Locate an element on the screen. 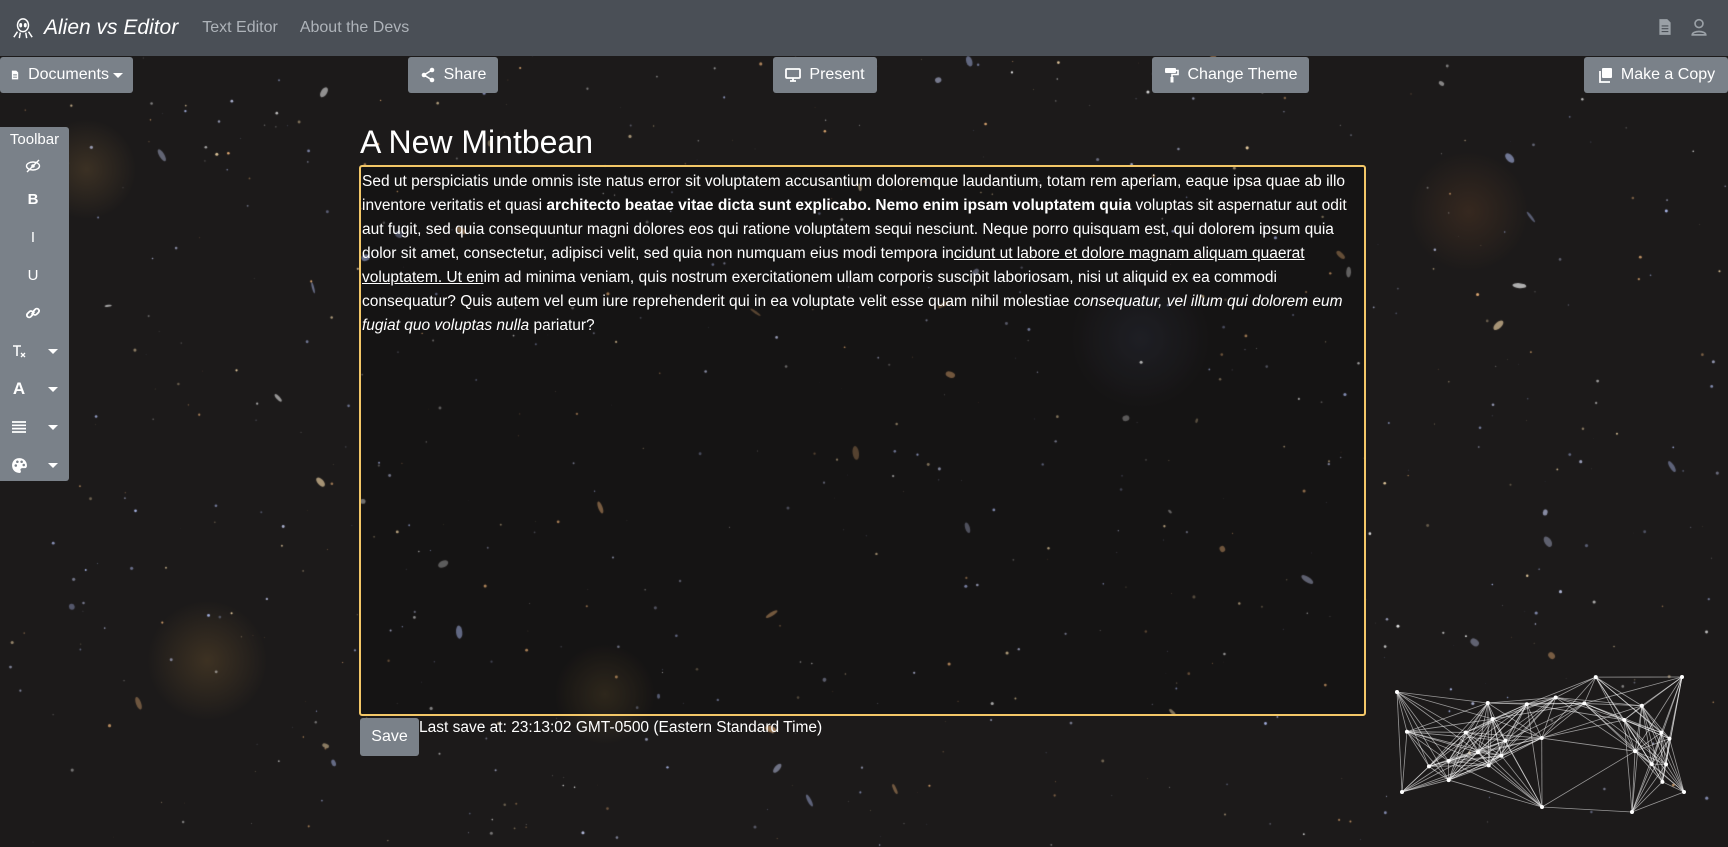  eye-slash-icon is located at coordinates (33, 166).